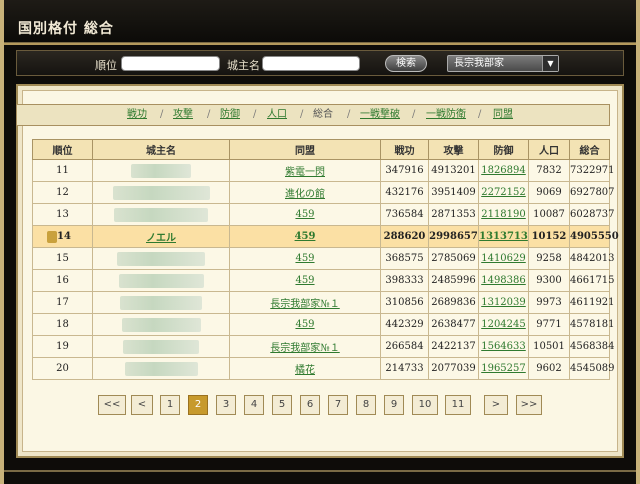 The height and width of the screenshot is (484, 640). What do you see at coordinates (425, 405) in the screenshot?
I see `page-button-10: 10` at bounding box center [425, 405].